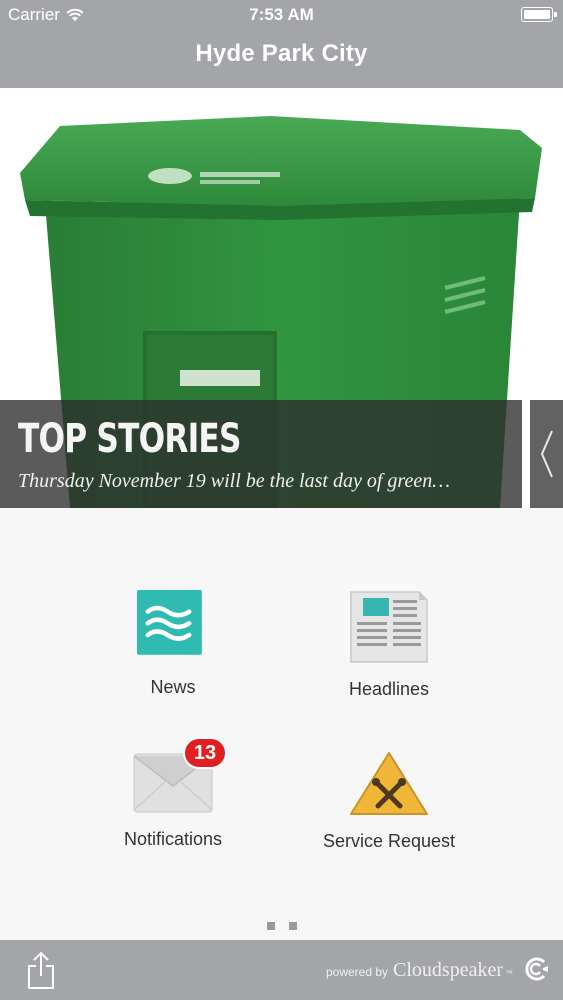 Image resolution: width=563 pixels, height=1000 pixels. I want to click on news-tile: News, so click(173, 644).